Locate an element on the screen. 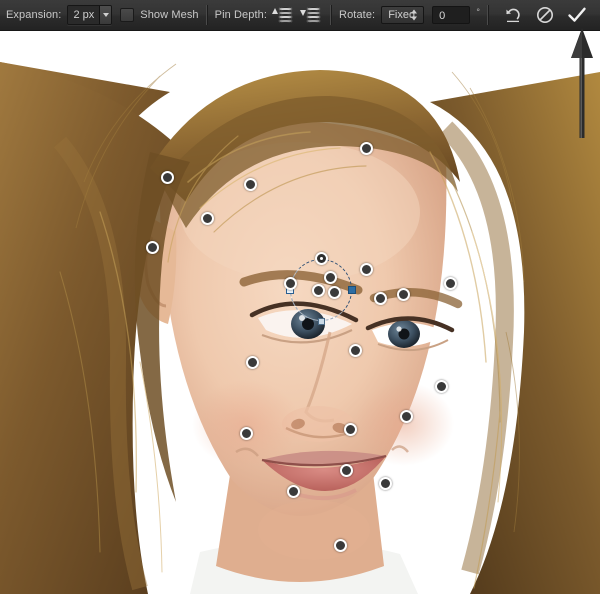 This screenshot has width=600, height=594. rotate-mode-select: Fixed is located at coordinates (403, 15).